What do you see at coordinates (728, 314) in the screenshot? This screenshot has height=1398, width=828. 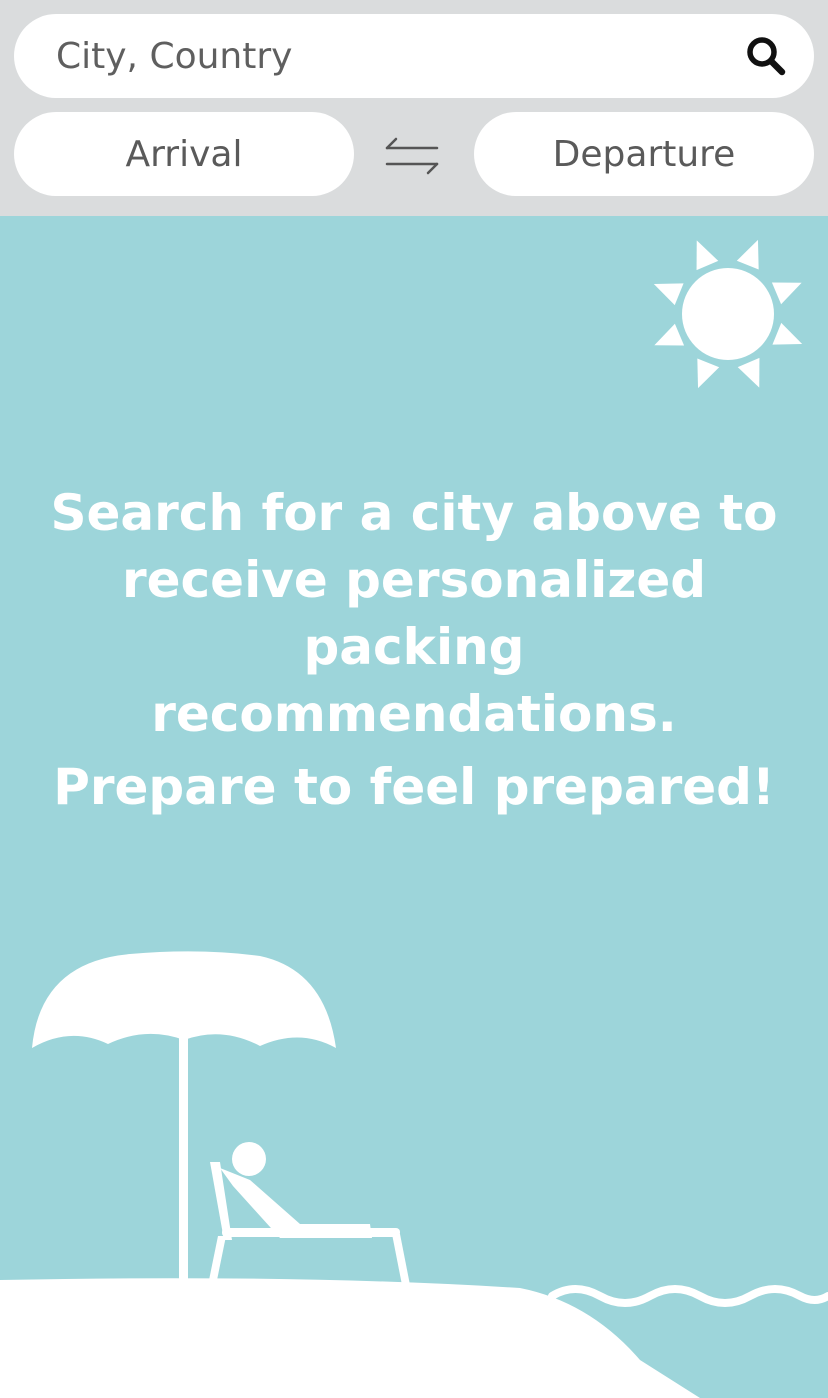 I see `sun-icon` at bounding box center [728, 314].